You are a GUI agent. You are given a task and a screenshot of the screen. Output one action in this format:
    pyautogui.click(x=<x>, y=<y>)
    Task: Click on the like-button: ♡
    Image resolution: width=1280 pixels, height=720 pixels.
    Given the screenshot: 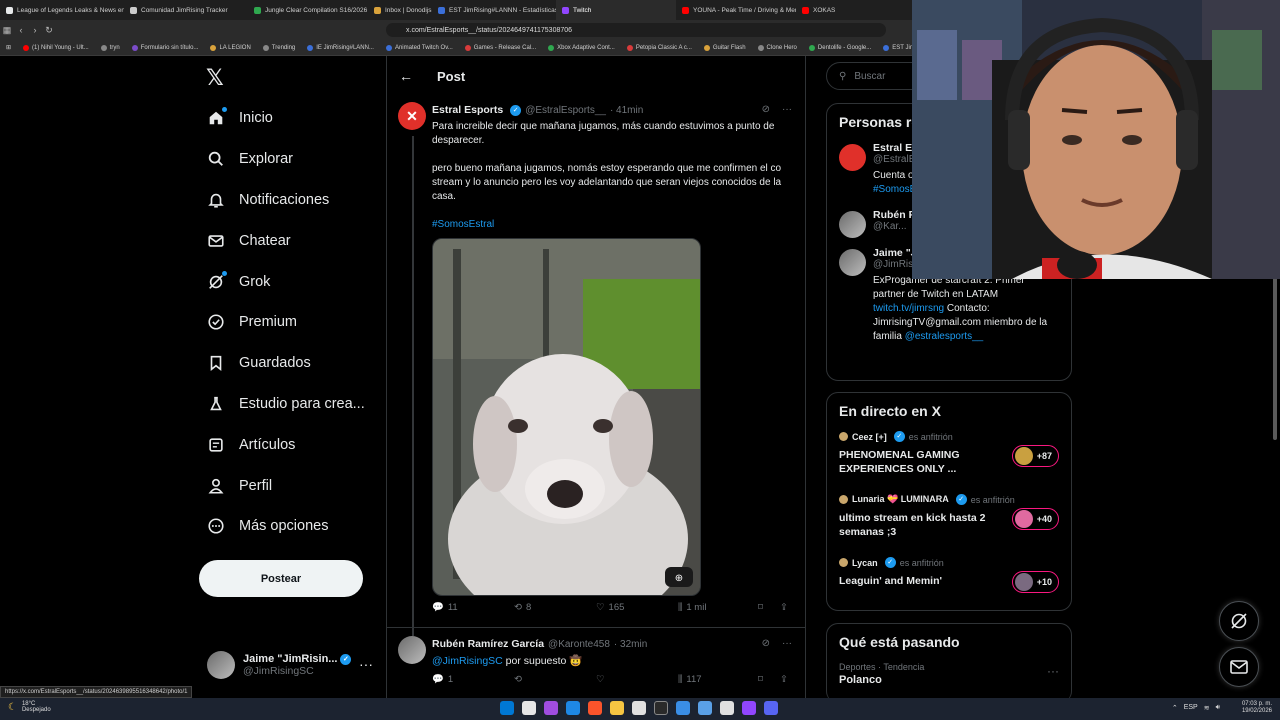 What is the action you would take?
    pyautogui.click(x=637, y=679)
    